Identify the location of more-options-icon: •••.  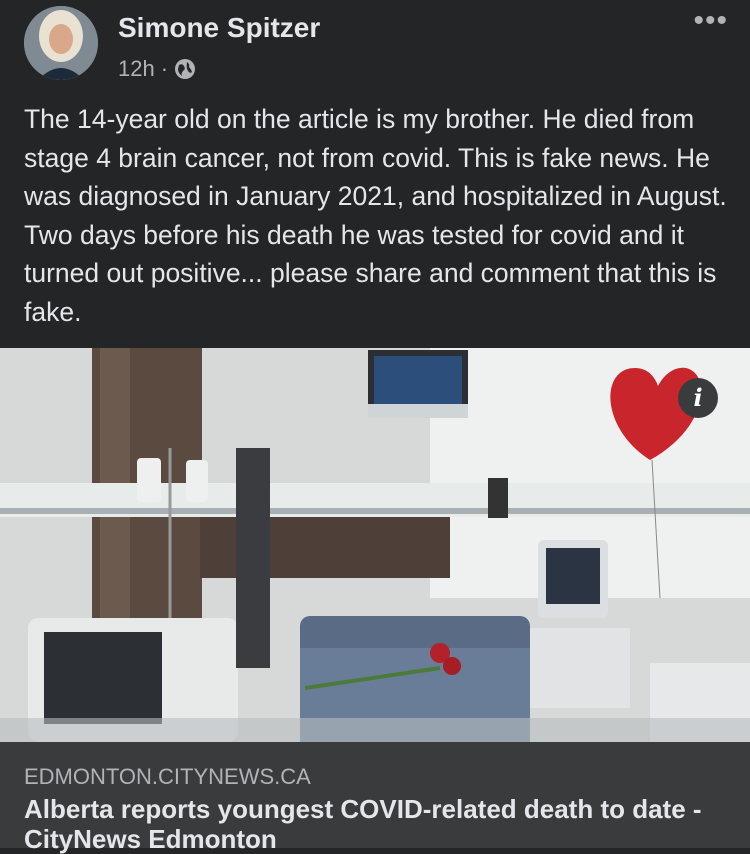
(710, 21).